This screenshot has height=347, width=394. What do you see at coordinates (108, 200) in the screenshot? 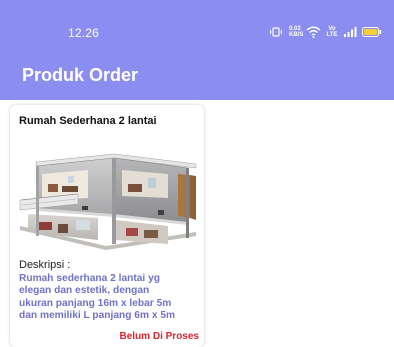
I see `product-image` at bounding box center [108, 200].